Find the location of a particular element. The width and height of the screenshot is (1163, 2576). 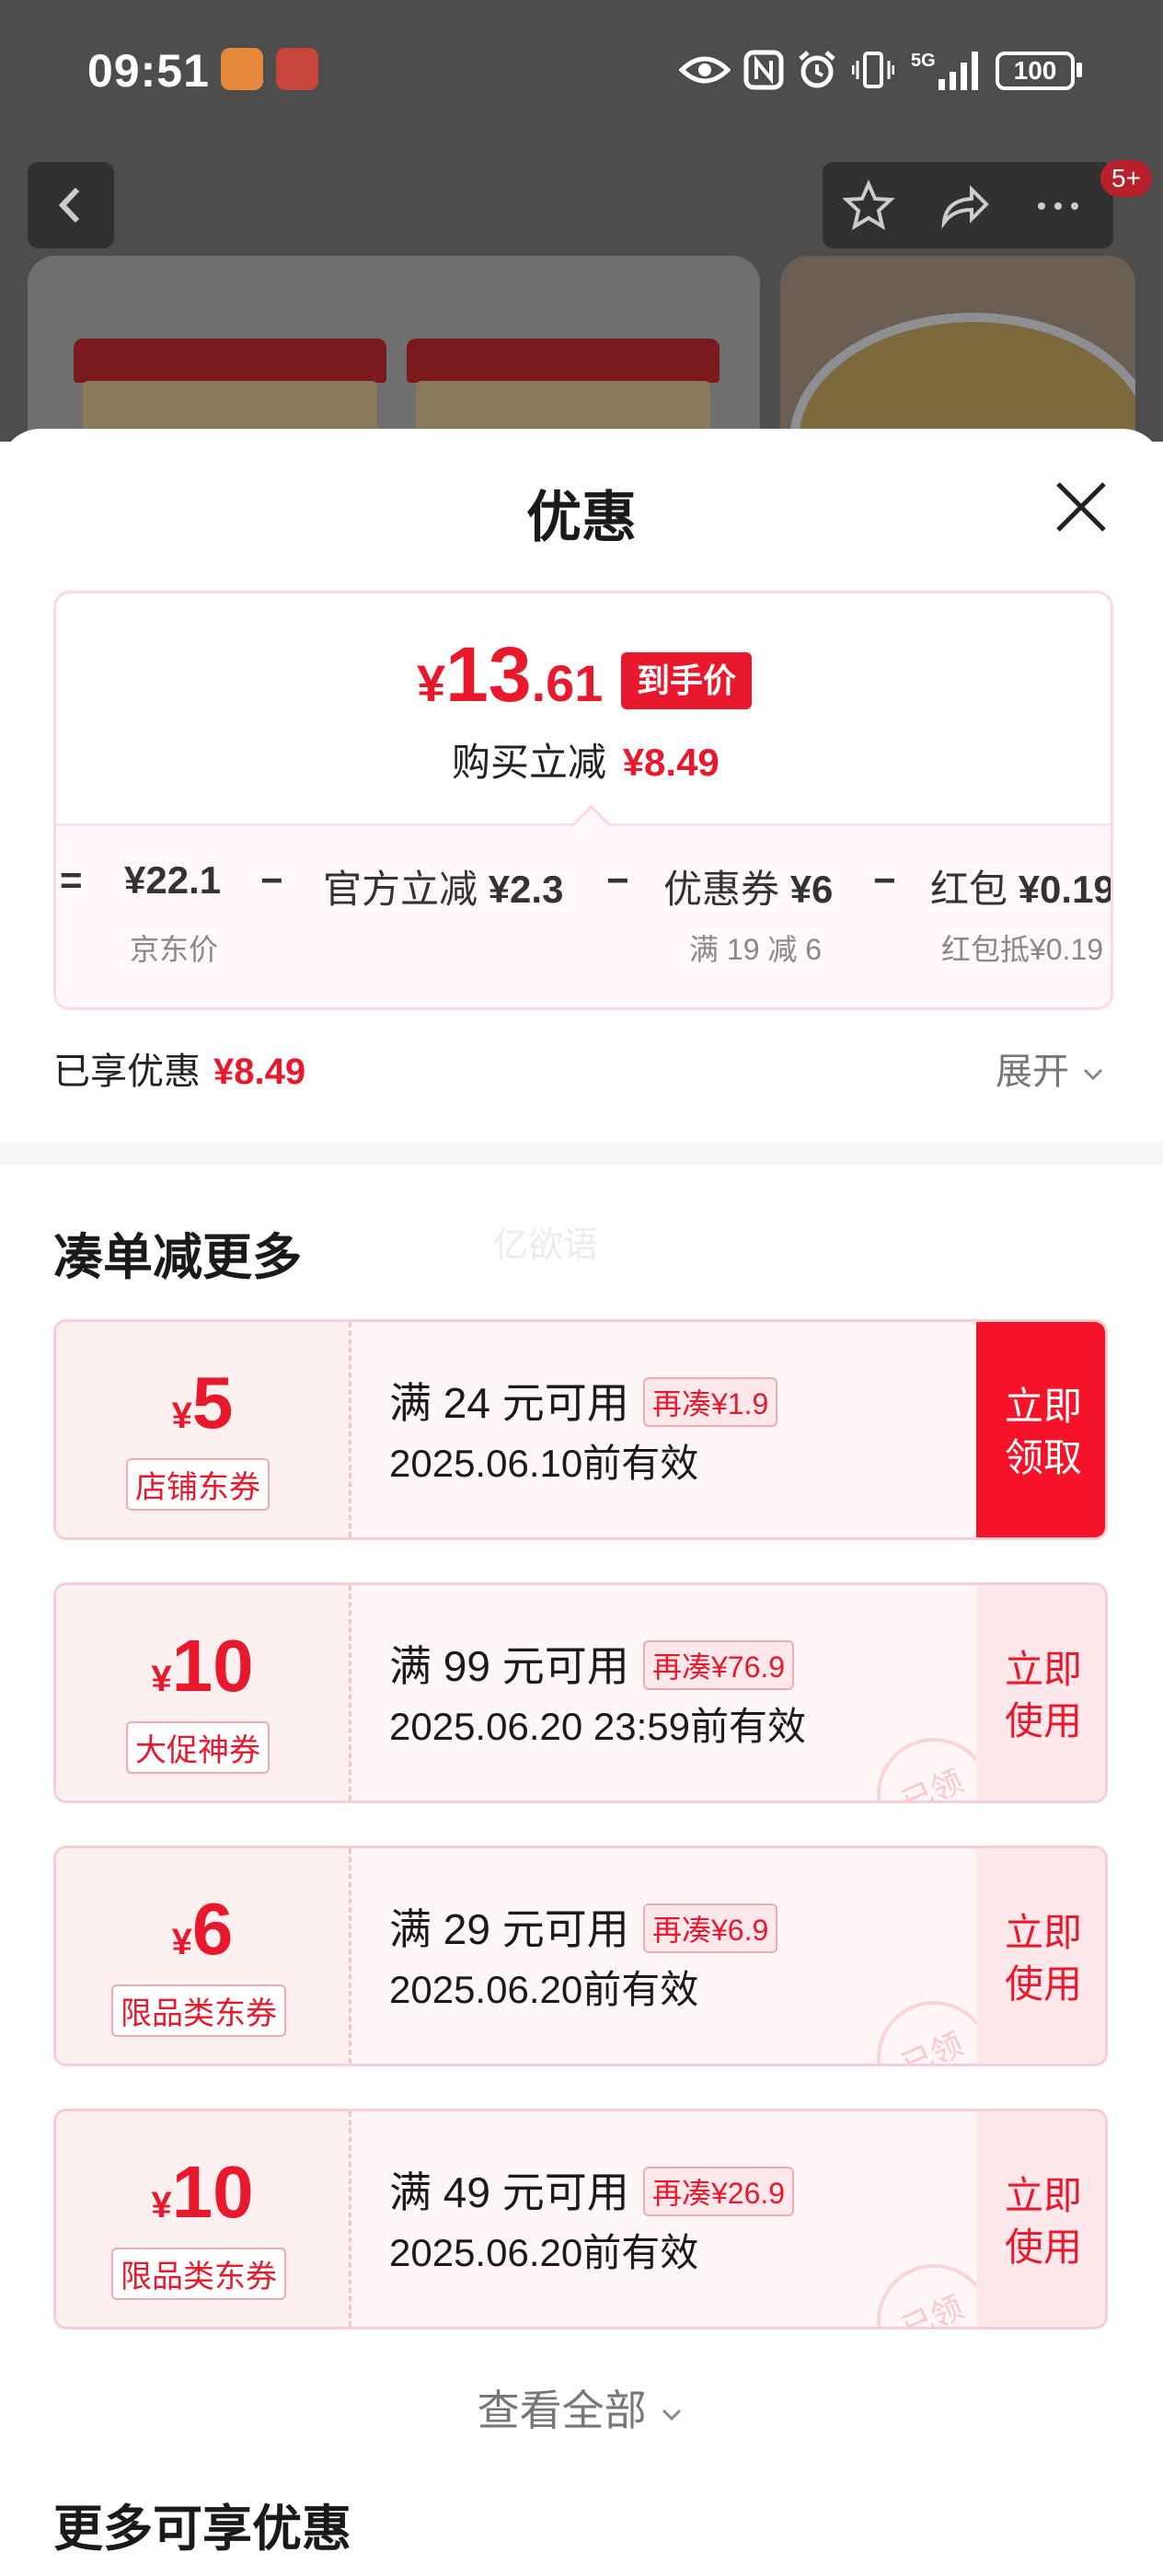

section-combine-title: 凑单减更多 is located at coordinates (178, 1257).